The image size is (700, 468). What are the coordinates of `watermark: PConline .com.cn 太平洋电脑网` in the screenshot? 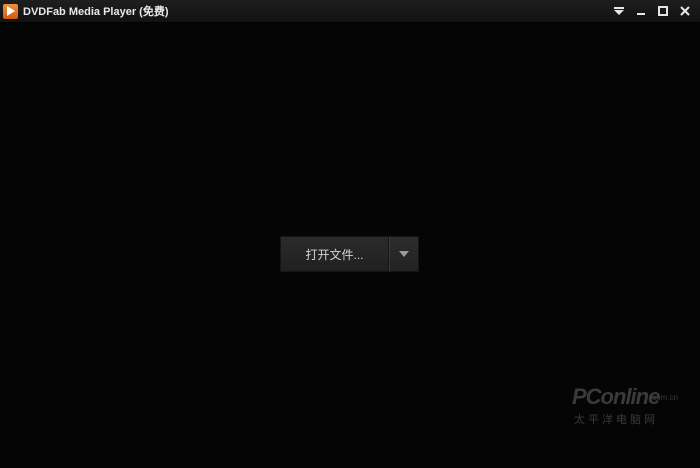 It's located at (627, 408).